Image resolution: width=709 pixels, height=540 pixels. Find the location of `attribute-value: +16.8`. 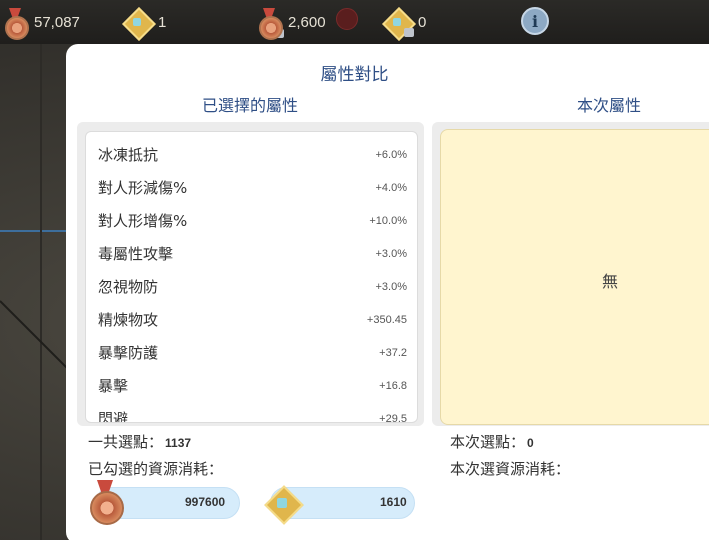

attribute-value: +16.8 is located at coordinates (393, 385).